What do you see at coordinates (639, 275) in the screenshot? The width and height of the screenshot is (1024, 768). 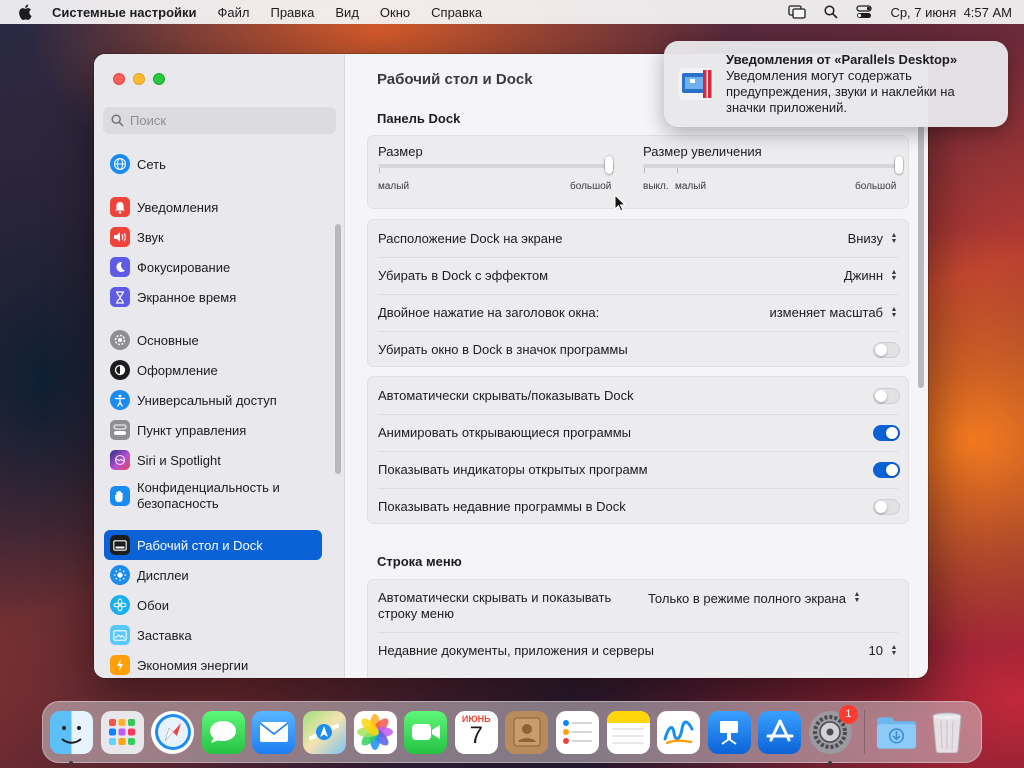 I see `minimize-effect-row: Убирать в Dock с эффектом Джинн ▲ ▼` at bounding box center [639, 275].